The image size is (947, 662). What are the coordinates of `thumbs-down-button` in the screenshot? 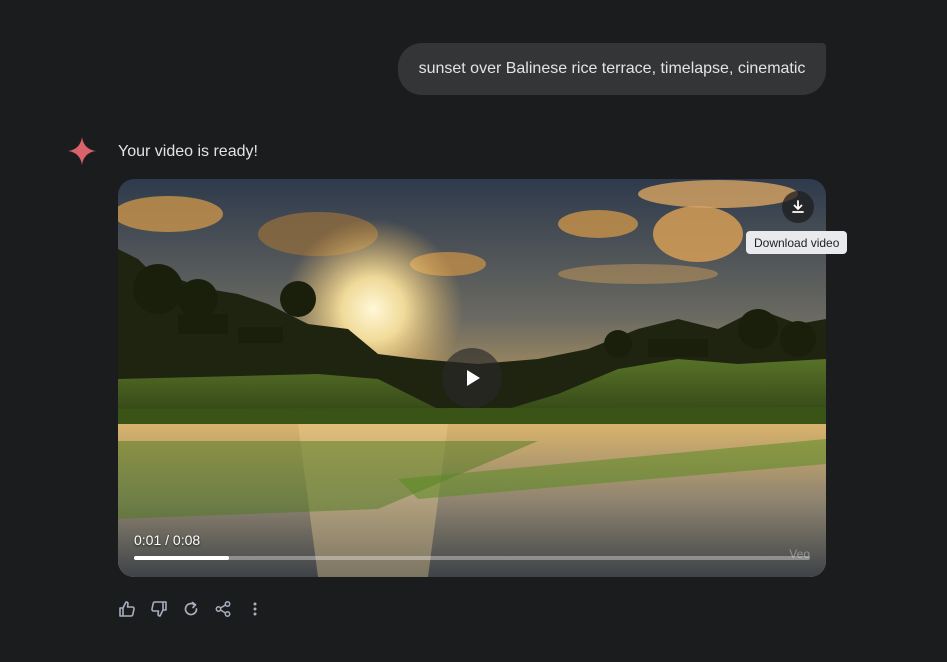 It's located at (159, 609).